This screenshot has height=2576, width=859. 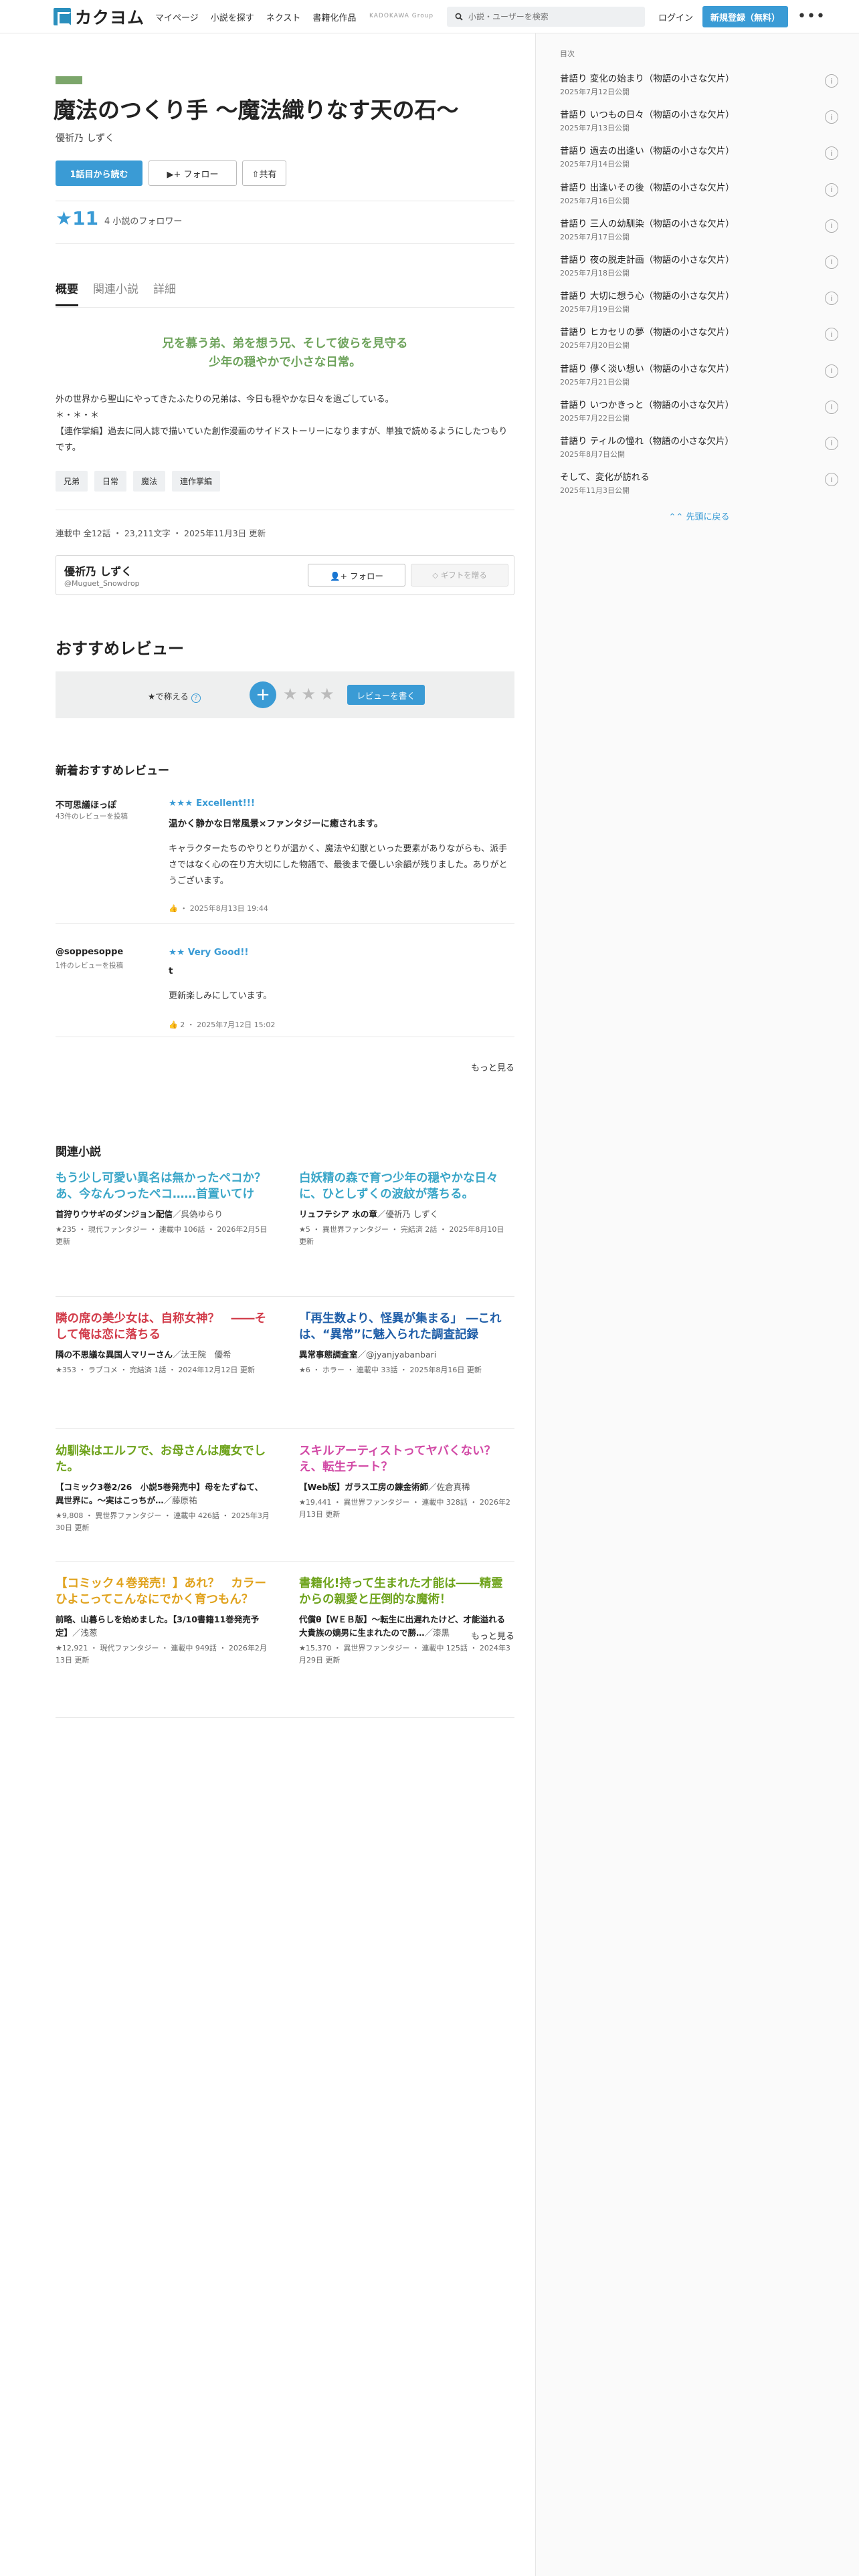 What do you see at coordinates (401, 16) in the screenshot?
I see `kadokawa-group-label: KADOKAWA Group` at bounding box center [401, 16].